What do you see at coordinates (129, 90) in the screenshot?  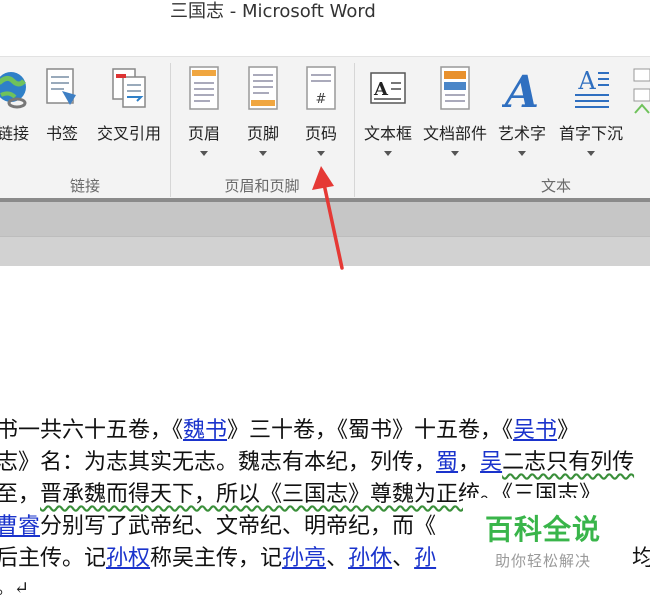 I see `cross-reference-icon` at bounding box center [129, 90].